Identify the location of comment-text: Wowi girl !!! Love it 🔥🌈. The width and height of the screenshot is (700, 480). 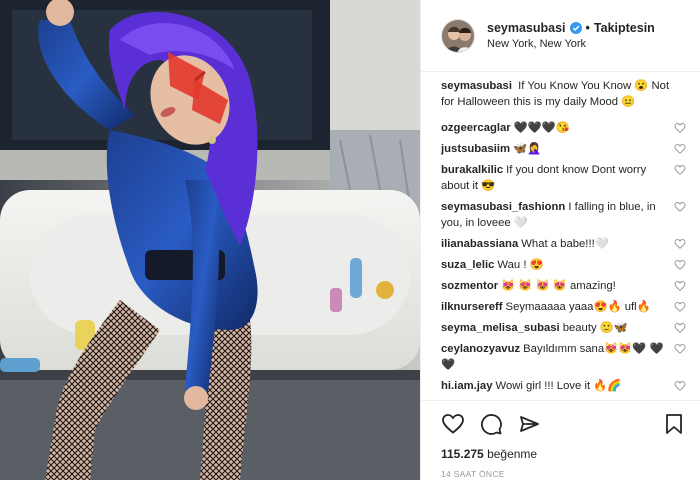
(558, 386).